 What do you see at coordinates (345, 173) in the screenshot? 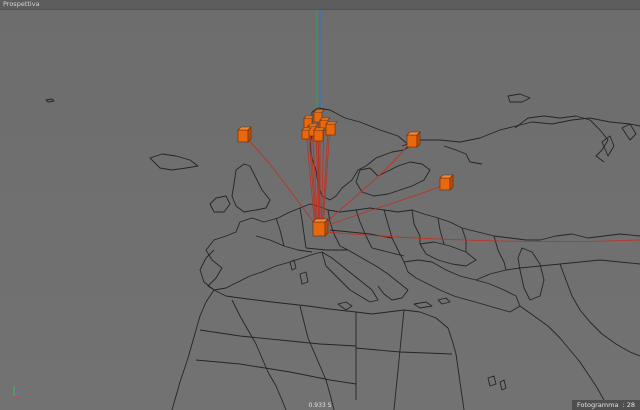
I see `node-cubes` at bounding box center [345, 173].